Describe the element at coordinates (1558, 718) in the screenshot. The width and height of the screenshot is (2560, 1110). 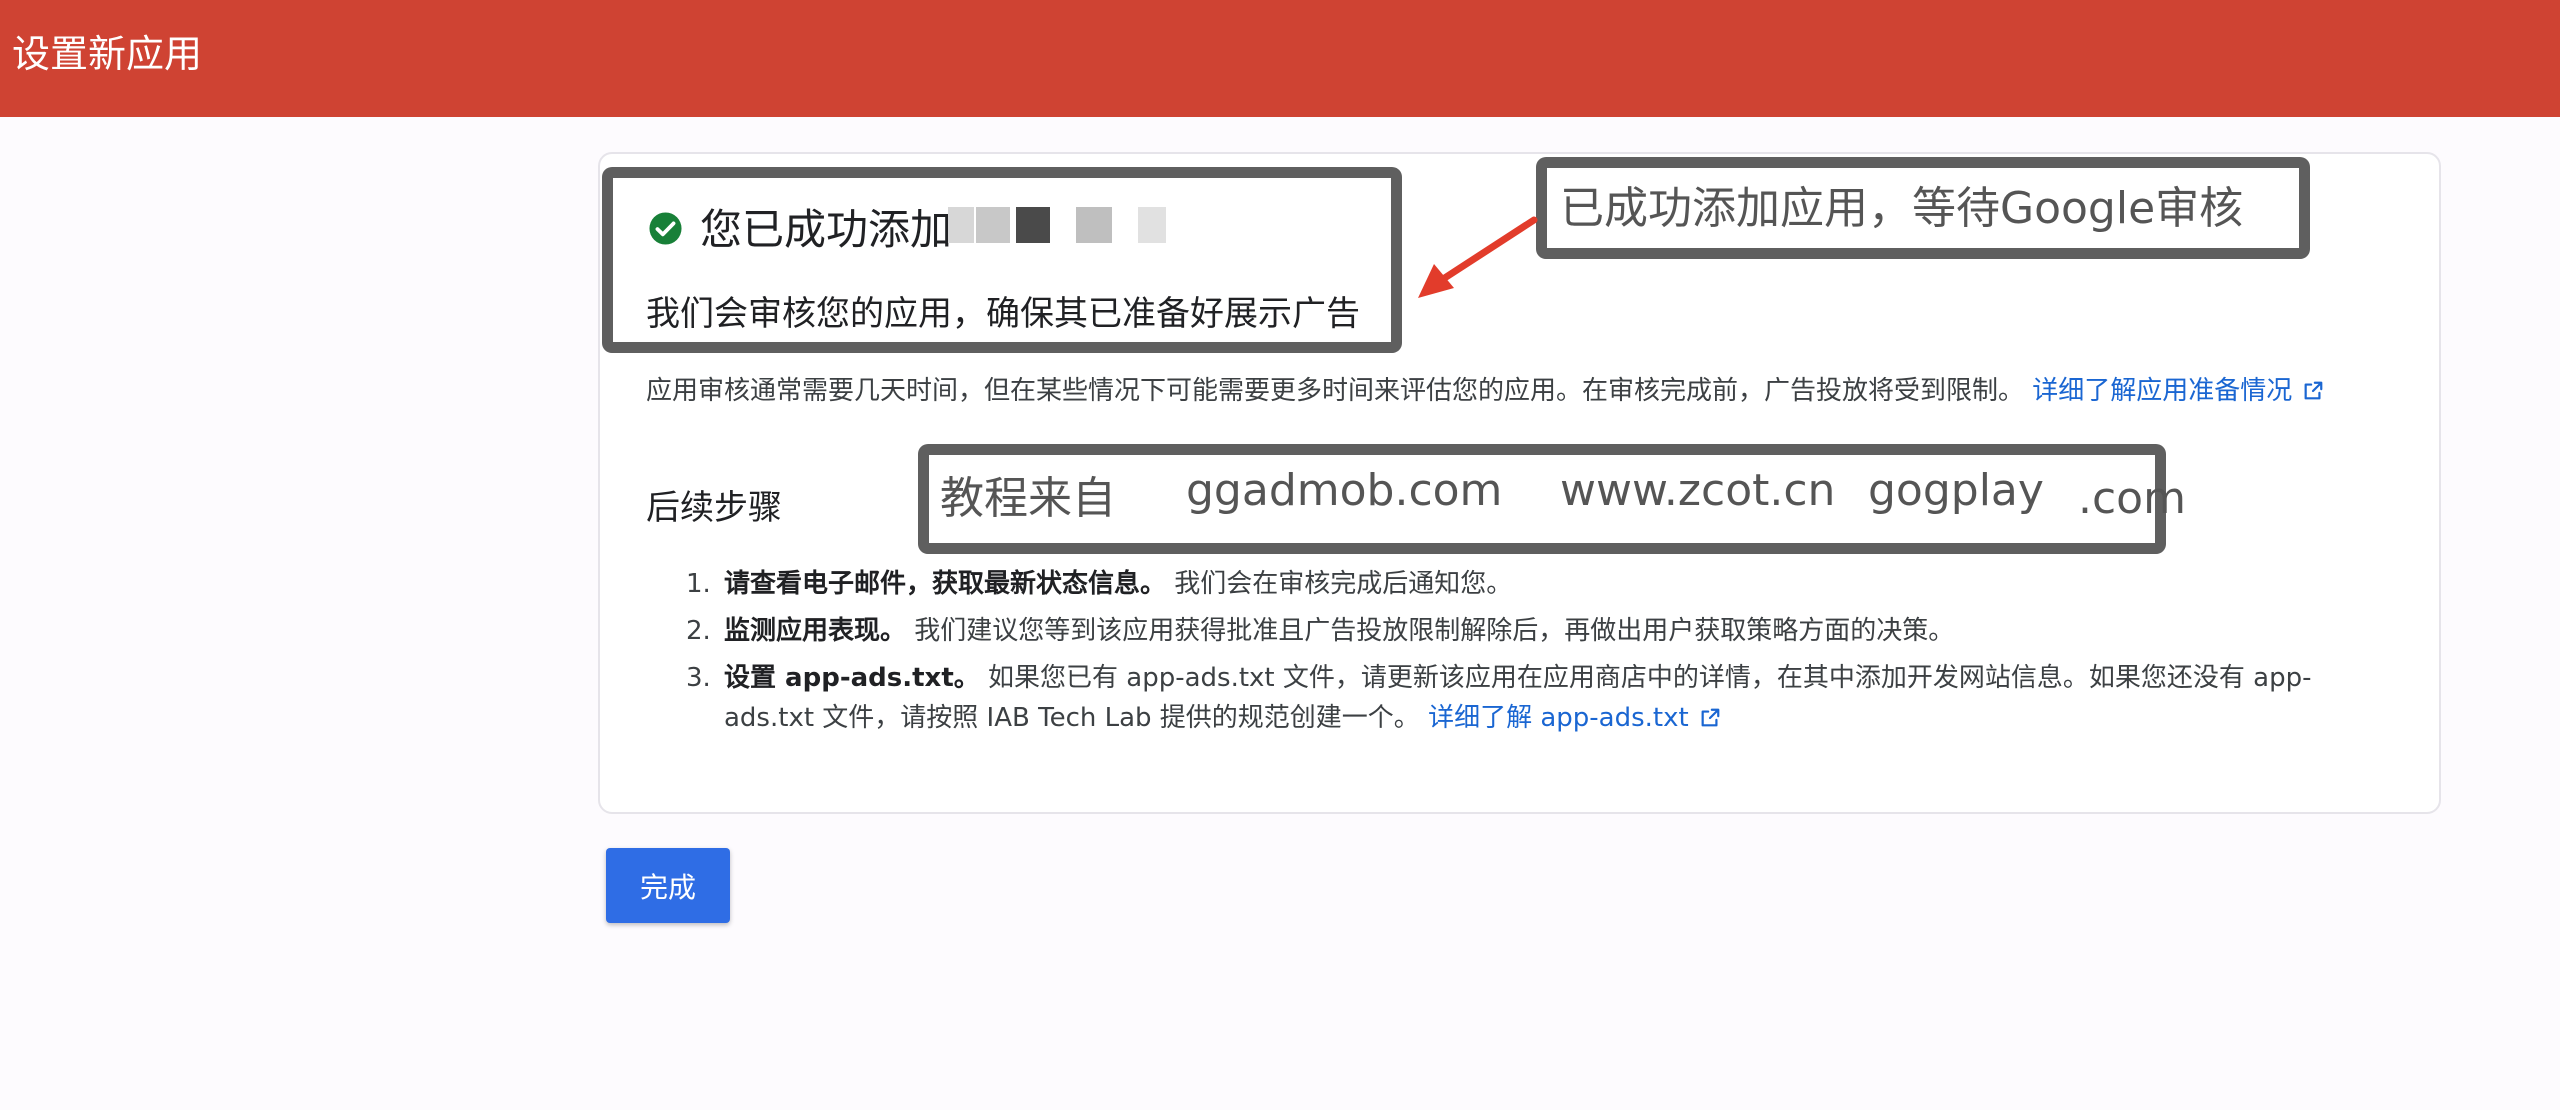
I see `learn-more-app-ads-label: 详细了解 app-ads.txt` at that location.